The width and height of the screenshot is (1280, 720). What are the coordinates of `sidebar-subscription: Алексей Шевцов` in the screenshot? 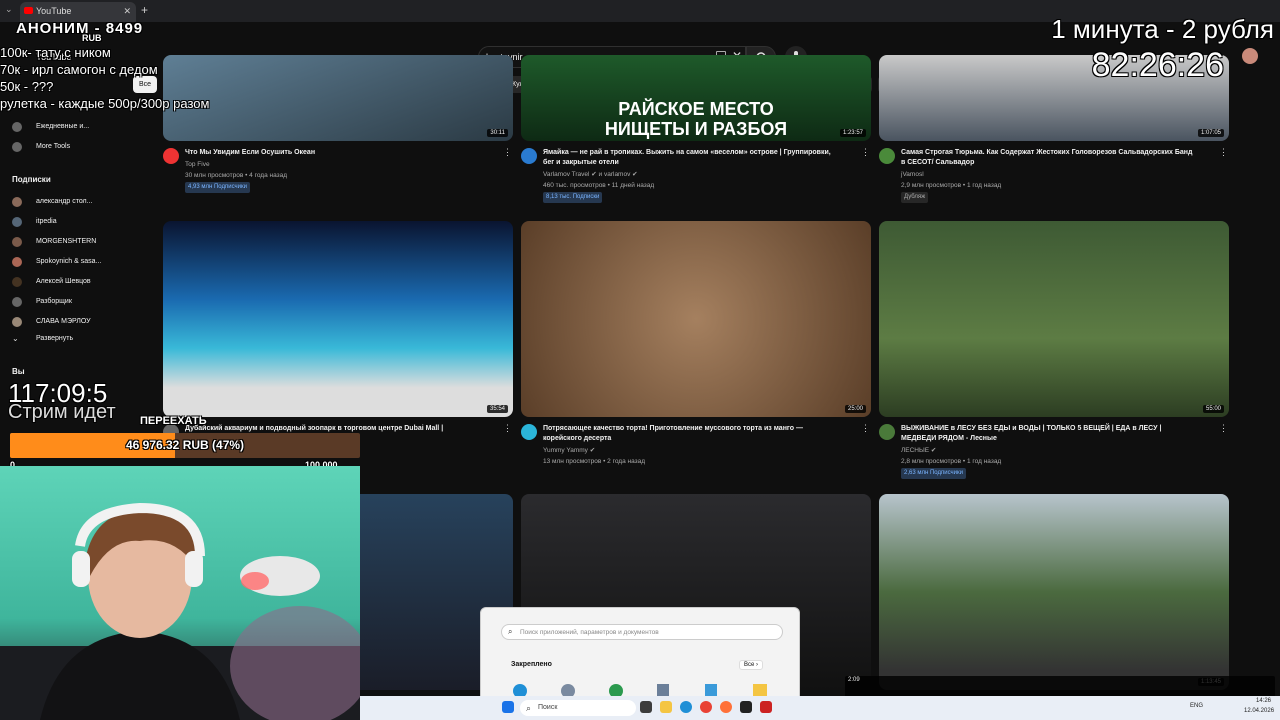 It's located at (50, 282).